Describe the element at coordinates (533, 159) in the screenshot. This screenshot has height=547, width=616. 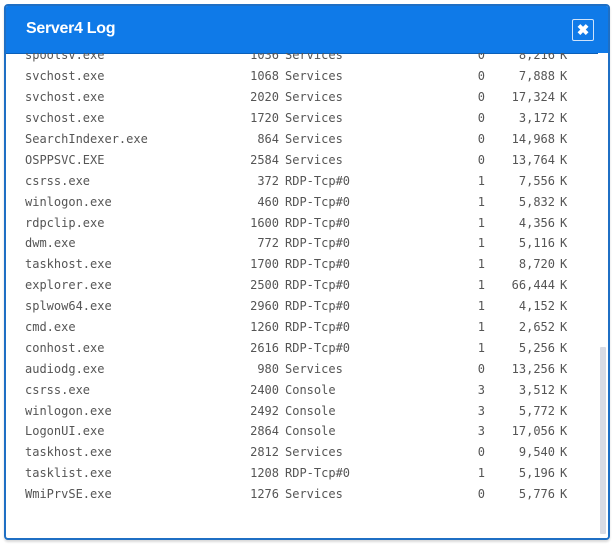
I see `memory-usage: 13,764` at that location.